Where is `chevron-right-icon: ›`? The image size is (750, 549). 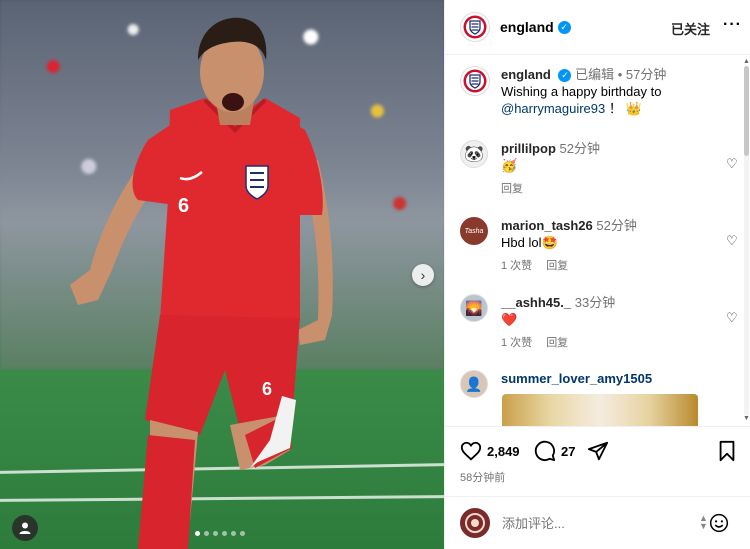 chevron-right-icon: › is located at coordinates (423, 275).